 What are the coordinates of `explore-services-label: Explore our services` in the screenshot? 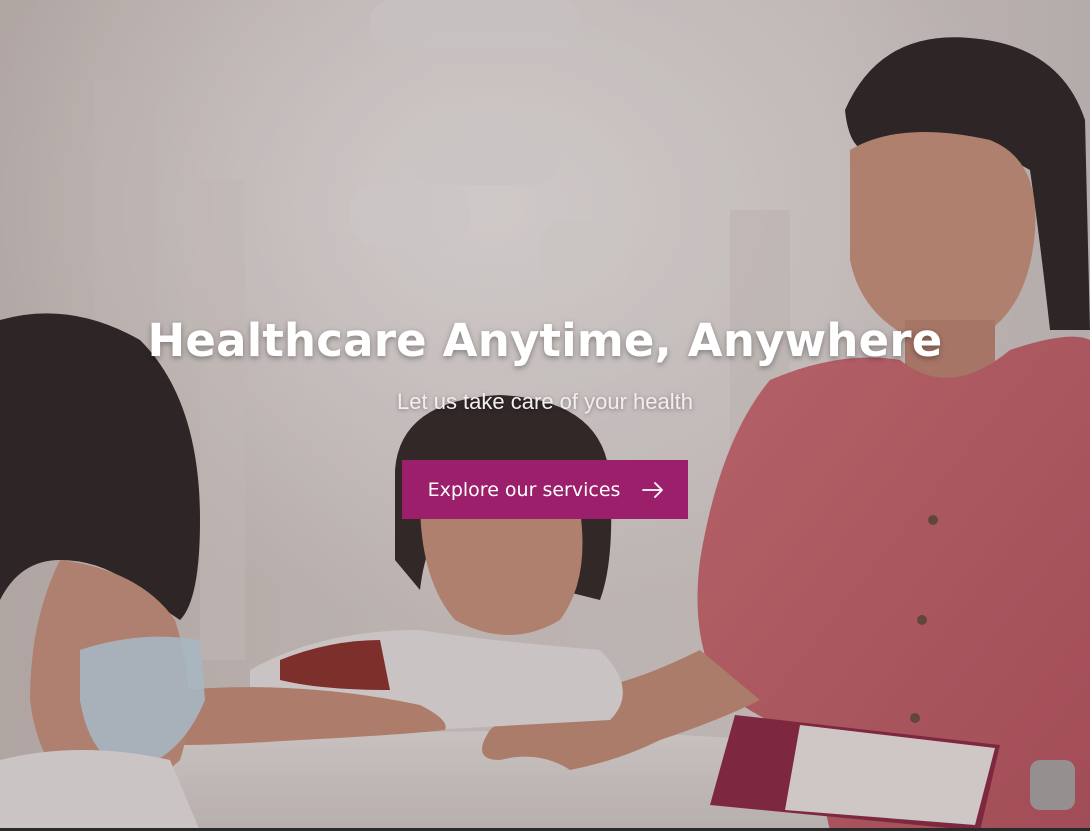 It's located at (524, 489).